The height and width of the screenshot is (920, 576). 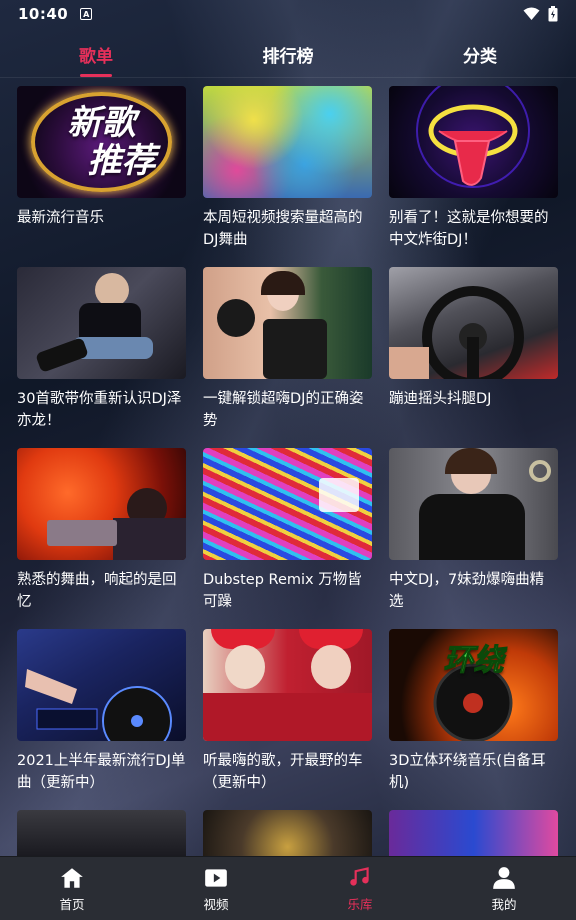 What do you see at coordinates (283, 772) in the screenshot?
I see `playlist-title: 听最嗨的歌，开最野的车（更新中）` at bounding box center [283, 772].